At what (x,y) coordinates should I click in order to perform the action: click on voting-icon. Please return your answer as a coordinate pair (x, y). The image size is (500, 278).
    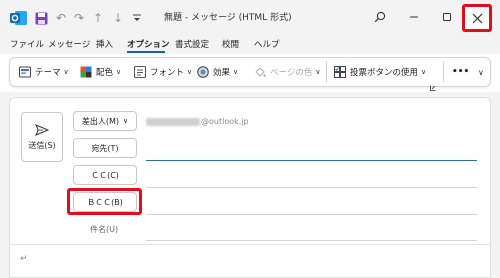
    Looking at the image, I should click on (340, 72).